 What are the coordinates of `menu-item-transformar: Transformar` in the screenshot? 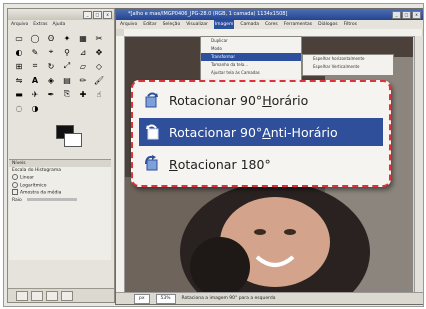 It's located at (251, 57).